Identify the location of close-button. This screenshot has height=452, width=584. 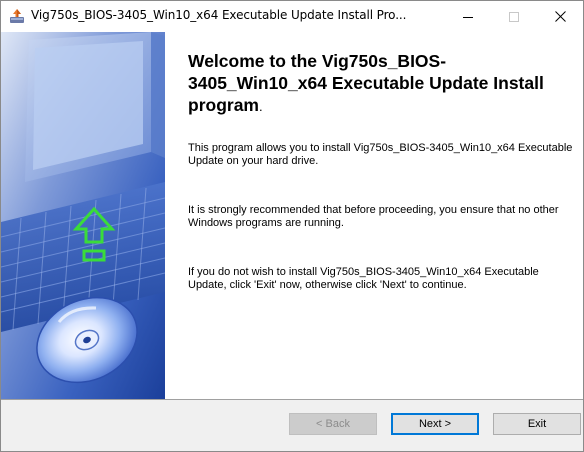
(560, 16).